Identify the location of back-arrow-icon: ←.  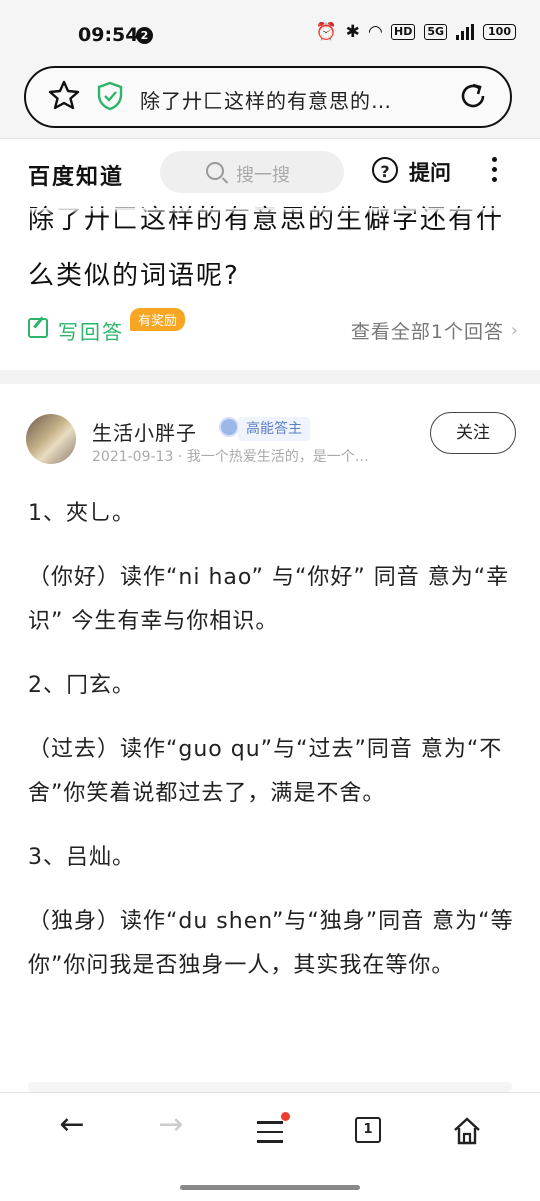
(72, 1132).